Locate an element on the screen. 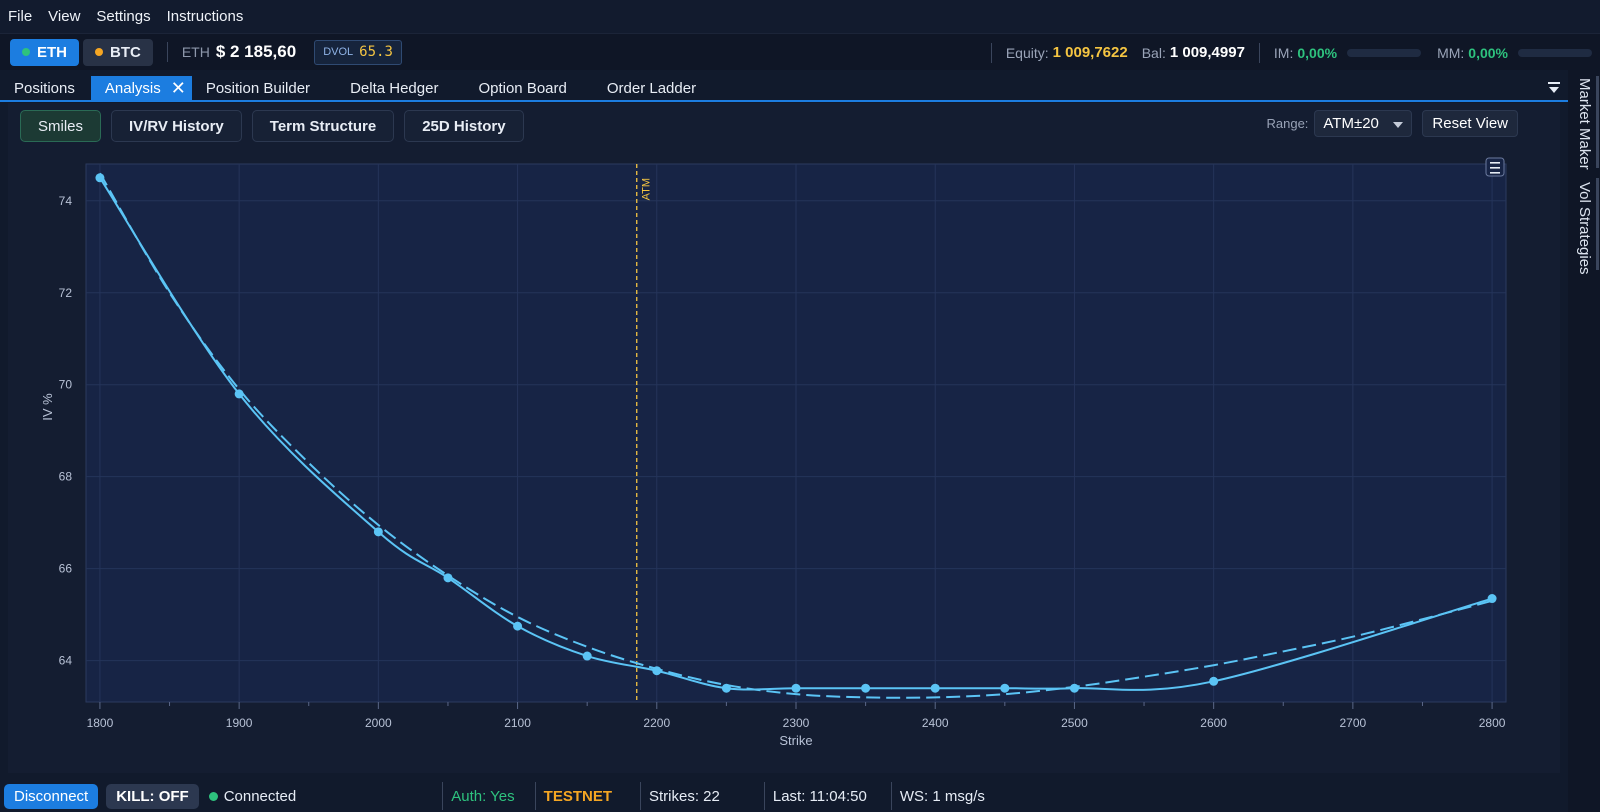 The width and height of the screenshot is (1600, 812). tab-label: Option Board is located at coordinates (522, 88).